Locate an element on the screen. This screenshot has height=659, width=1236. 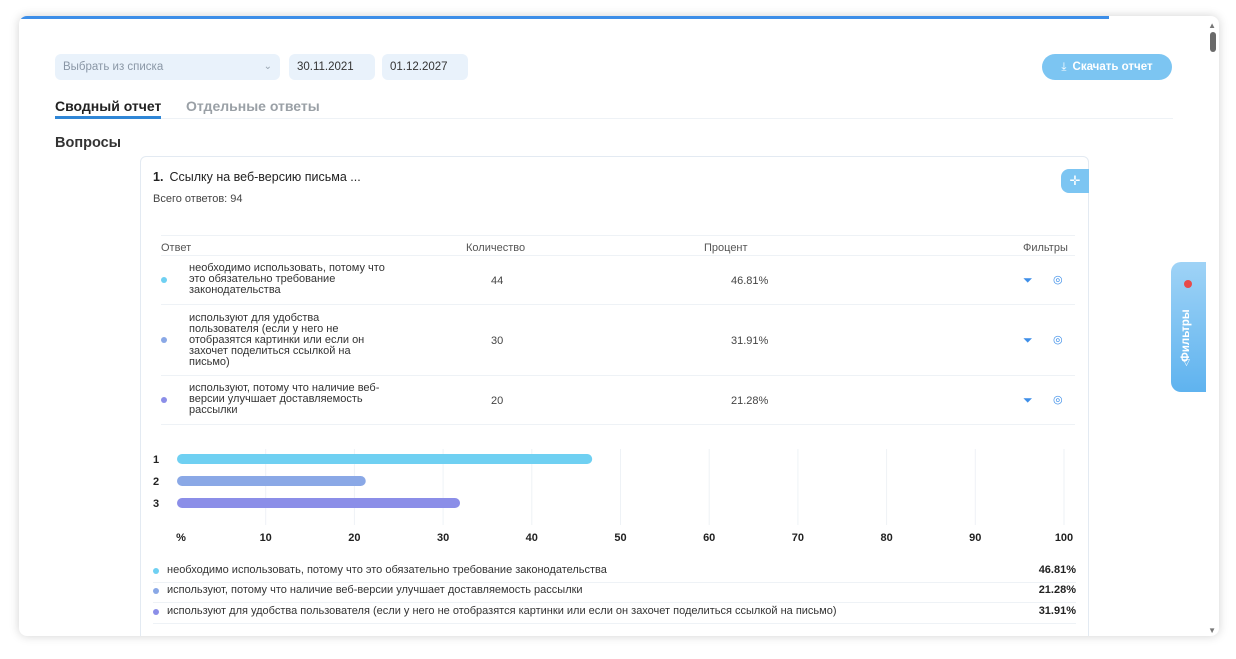
question-number: 1. is located at coordinates (158, 177).